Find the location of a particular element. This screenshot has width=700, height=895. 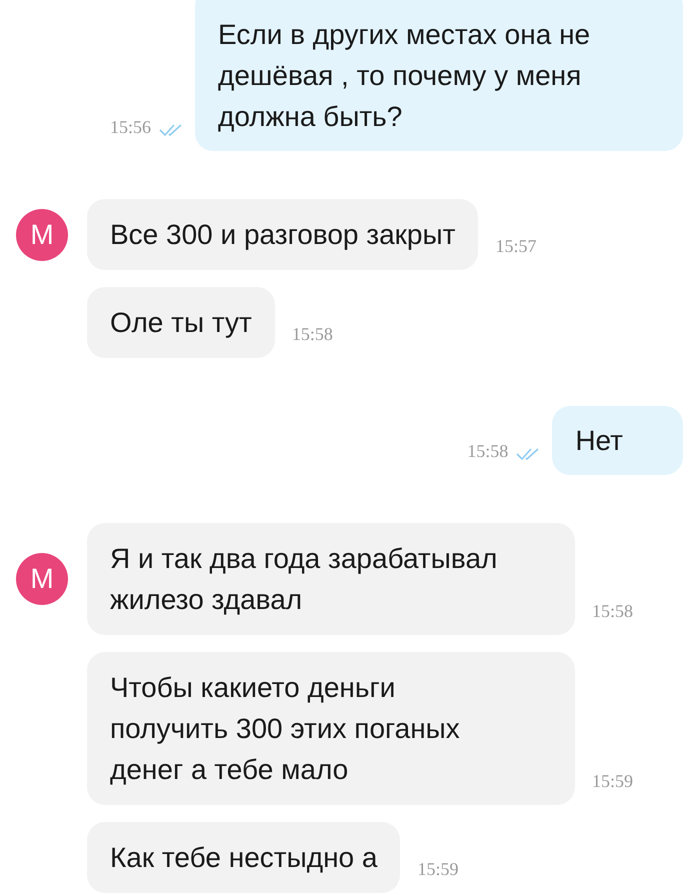

message-bubble: Нет is located at coordinates (617, 440).